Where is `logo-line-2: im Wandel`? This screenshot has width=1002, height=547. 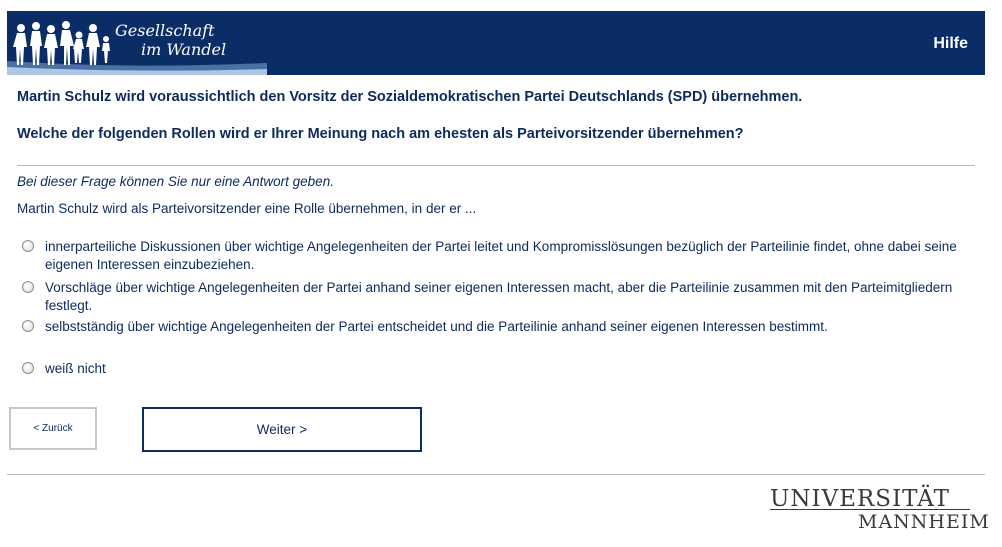
logo-line-2: im Wandel is located at coordinates (184, 49).